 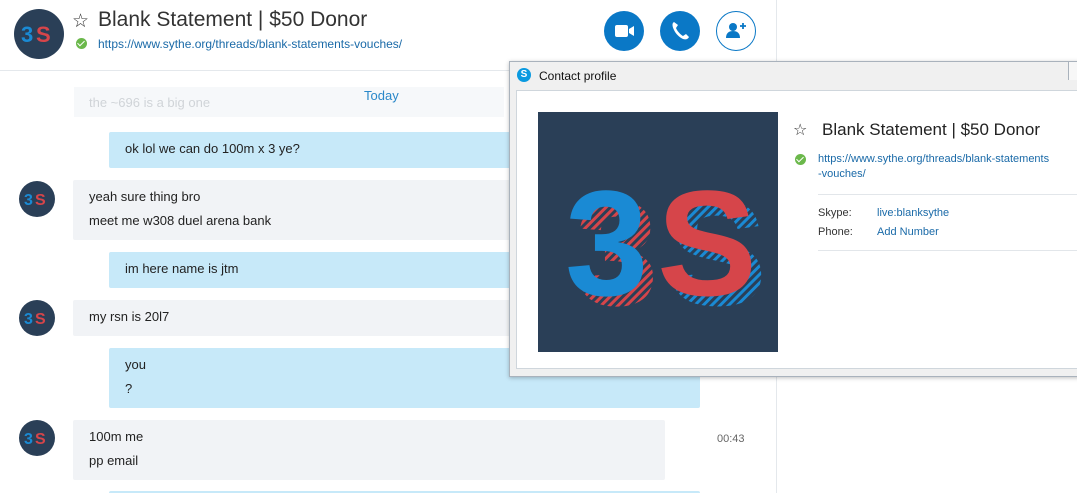 I want to click on message-incoming: 100m me pp email, so click(x=369, y=450).